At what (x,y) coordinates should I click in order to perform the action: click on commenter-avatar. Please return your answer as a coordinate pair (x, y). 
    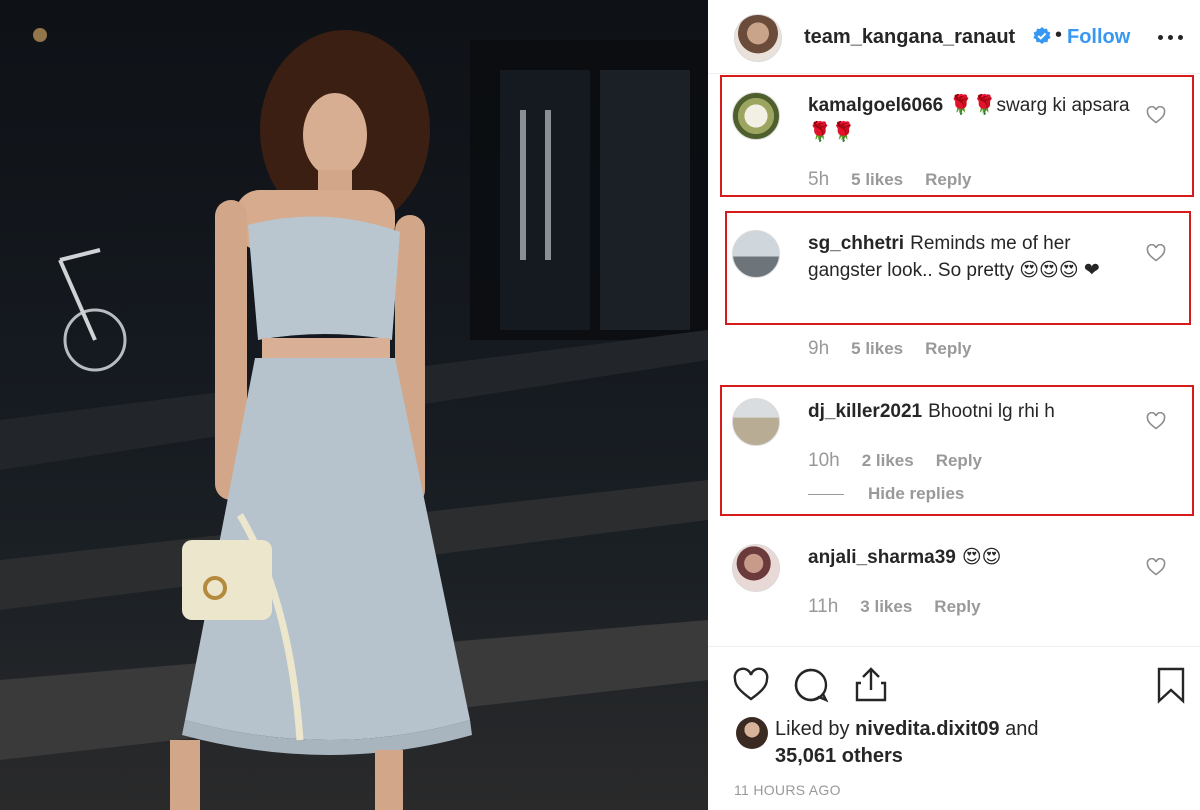
    Looking at the image, I should click on (756, 568).